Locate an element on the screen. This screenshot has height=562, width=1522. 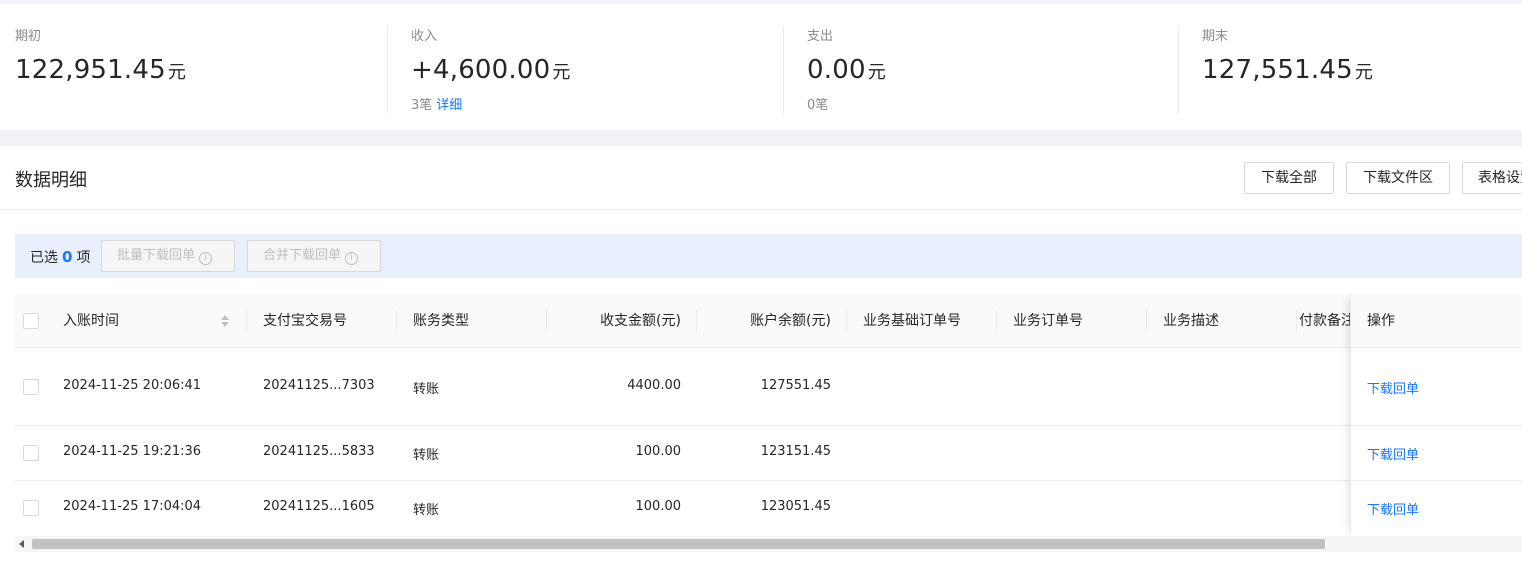
stat-closing-value: 127,551.45 元 is located at coordinates (1362, 71).